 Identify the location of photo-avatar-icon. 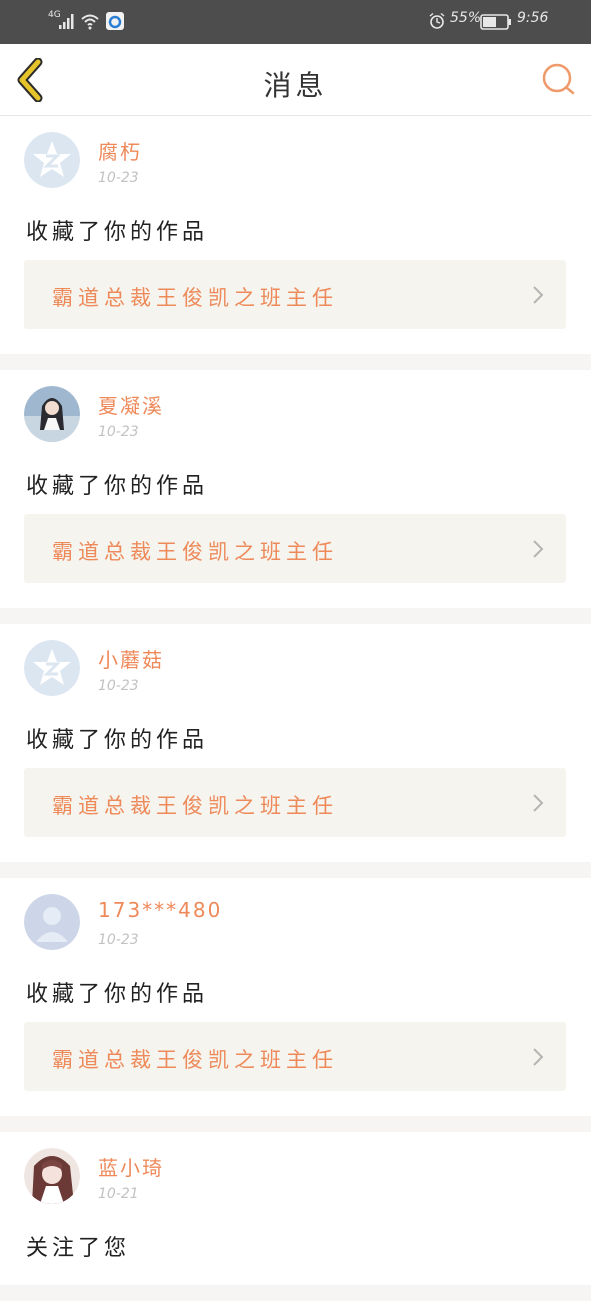
(52, 414).